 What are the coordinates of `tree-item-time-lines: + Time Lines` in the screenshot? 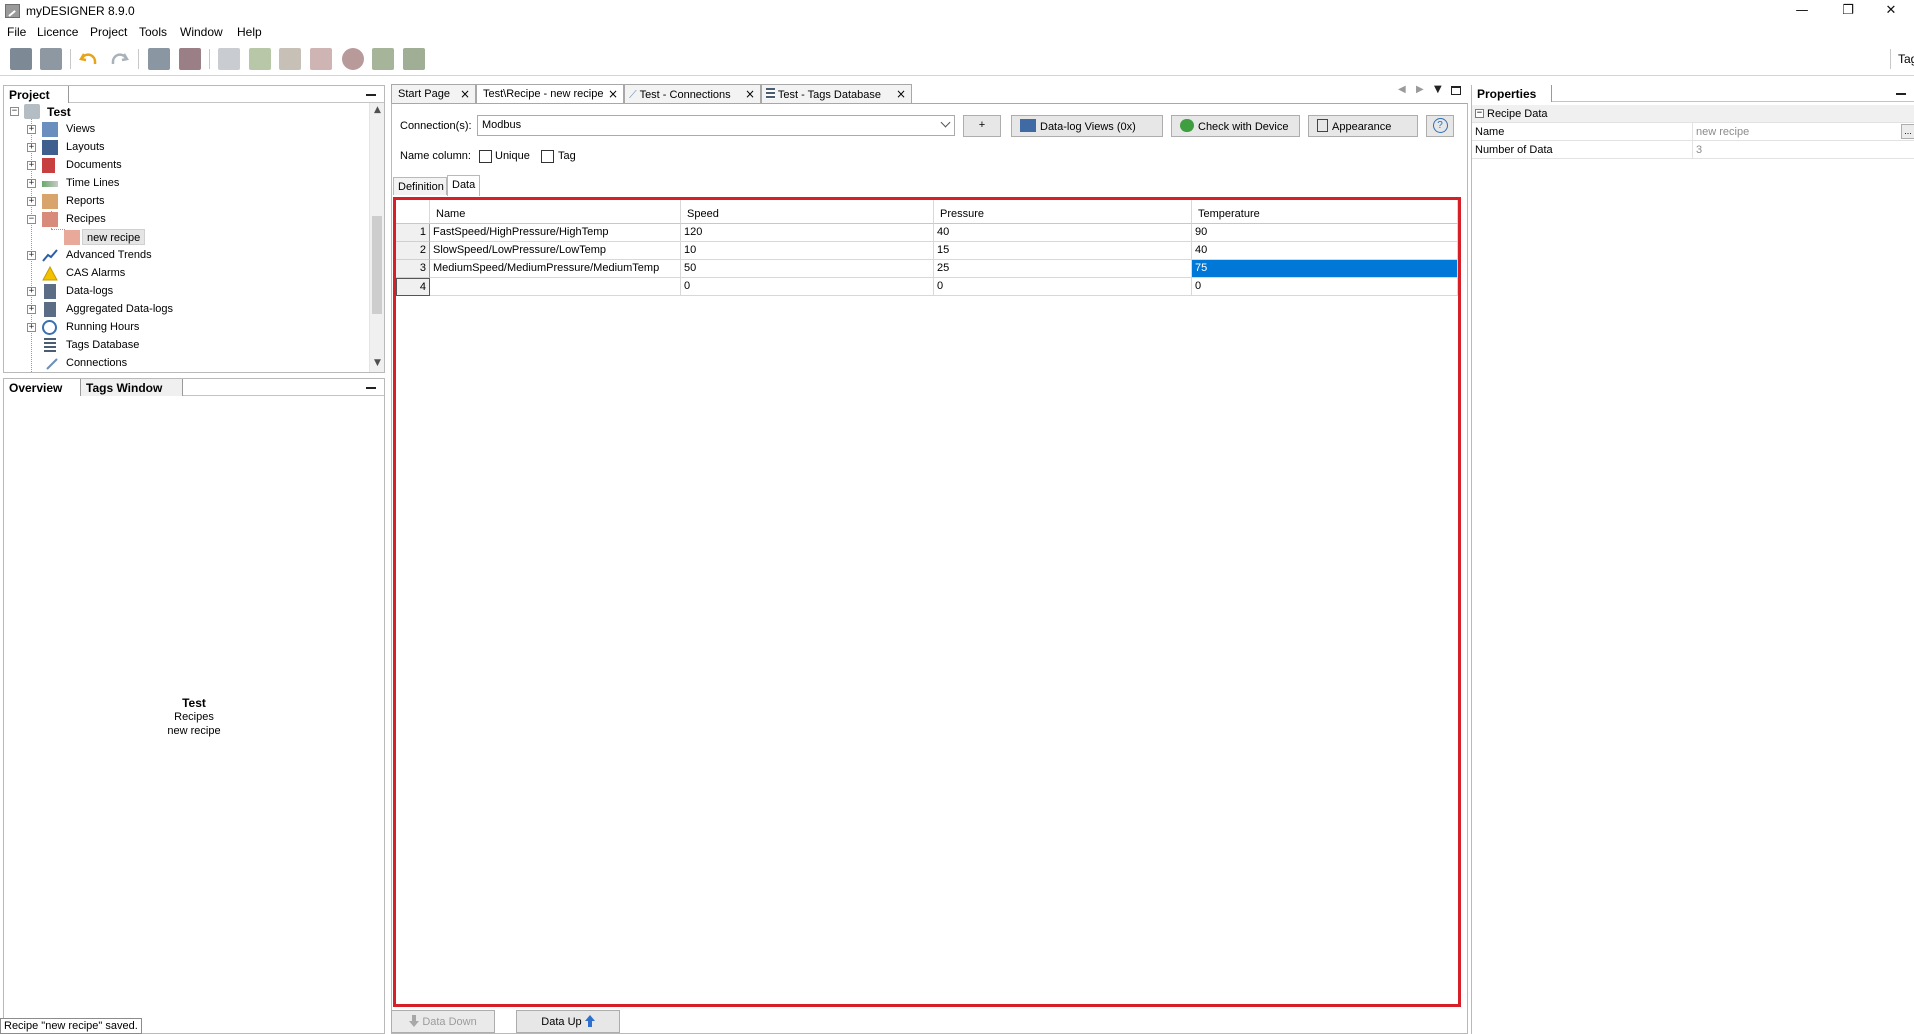 It's located at (187, 184).